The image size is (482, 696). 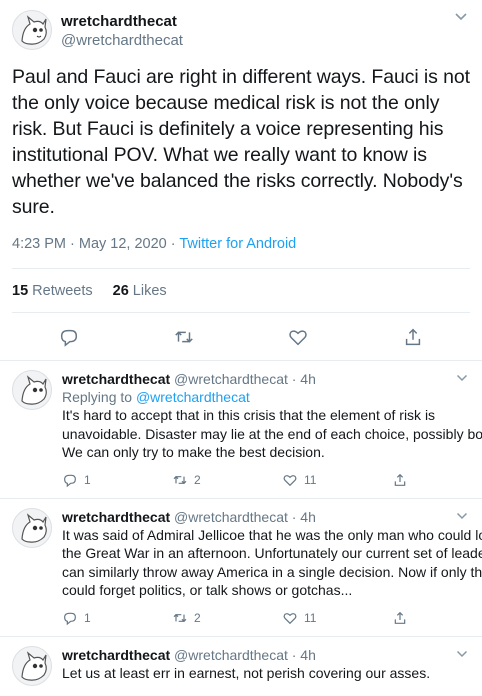 What do you see at coordinates (272, 397) in the screenshot?
I see `replying-to: Replying to @wretchardthecat` at bounding box center [272, 397].